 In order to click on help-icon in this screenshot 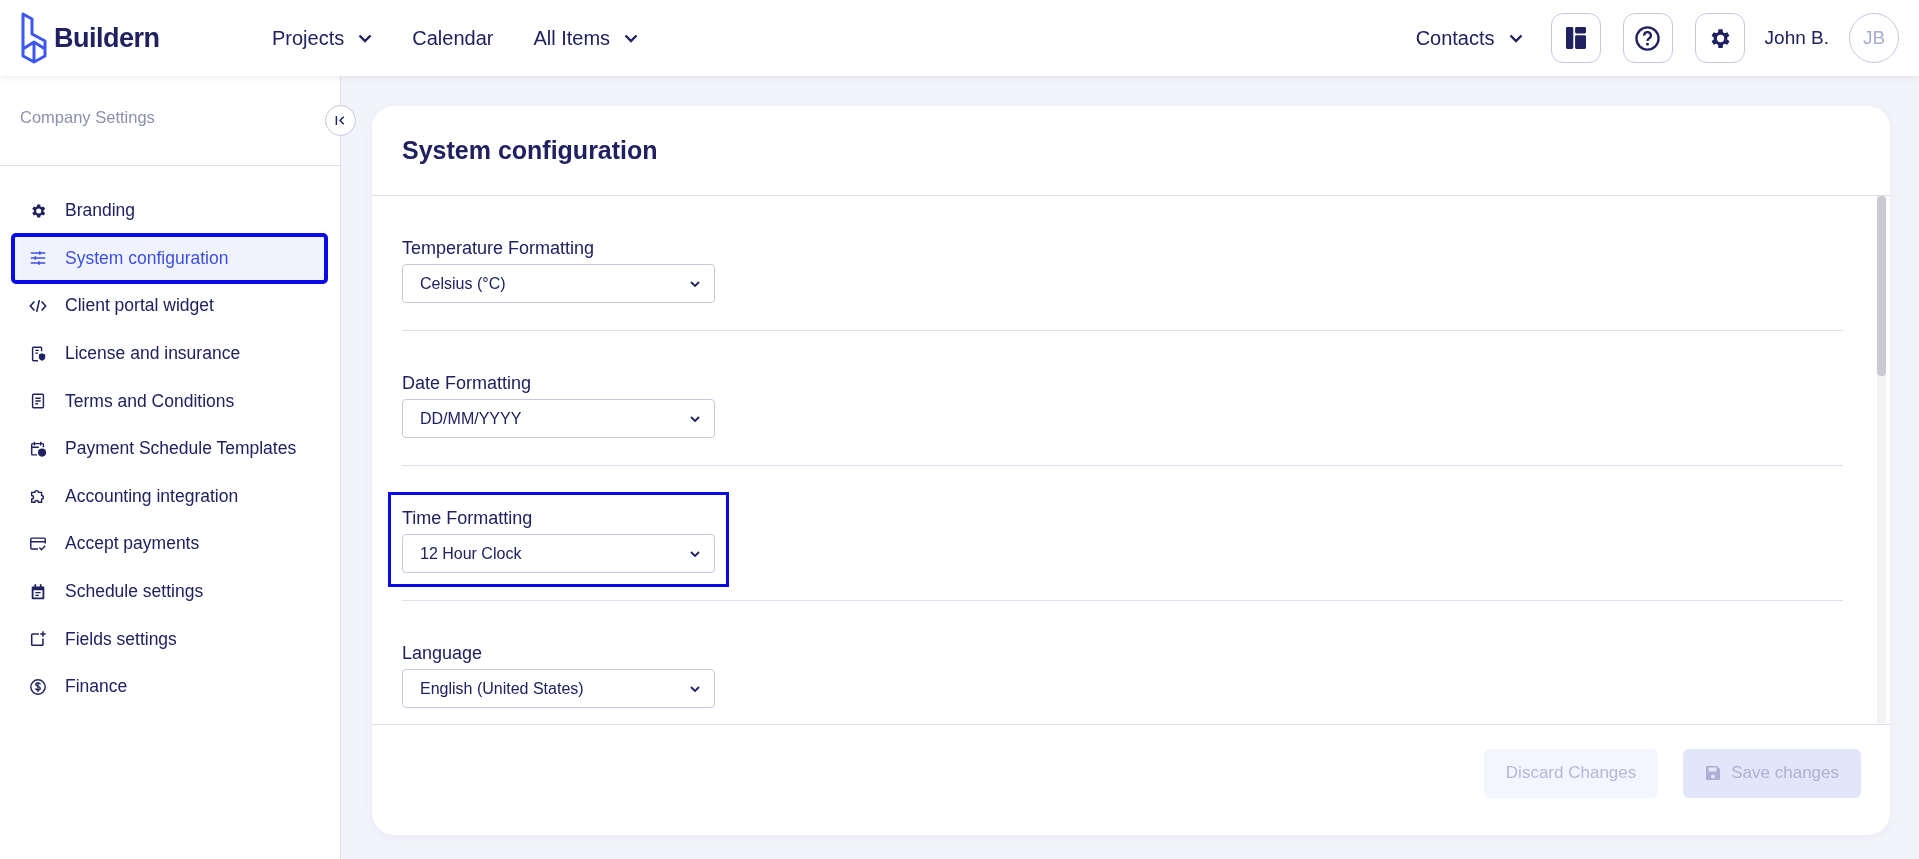, I will do `click(1648, 38)`.